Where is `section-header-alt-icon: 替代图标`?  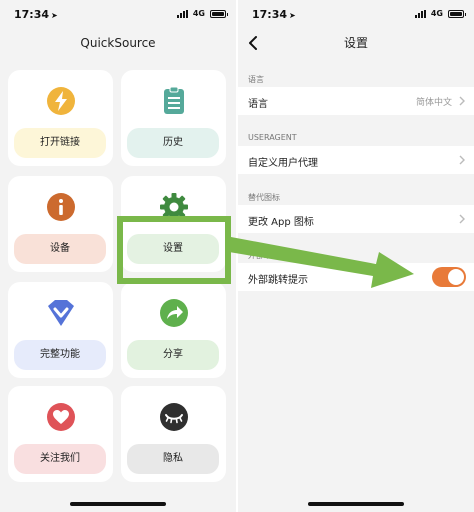
section-header-alt-icon: 替代图标 is located at coordinates (264, 197).